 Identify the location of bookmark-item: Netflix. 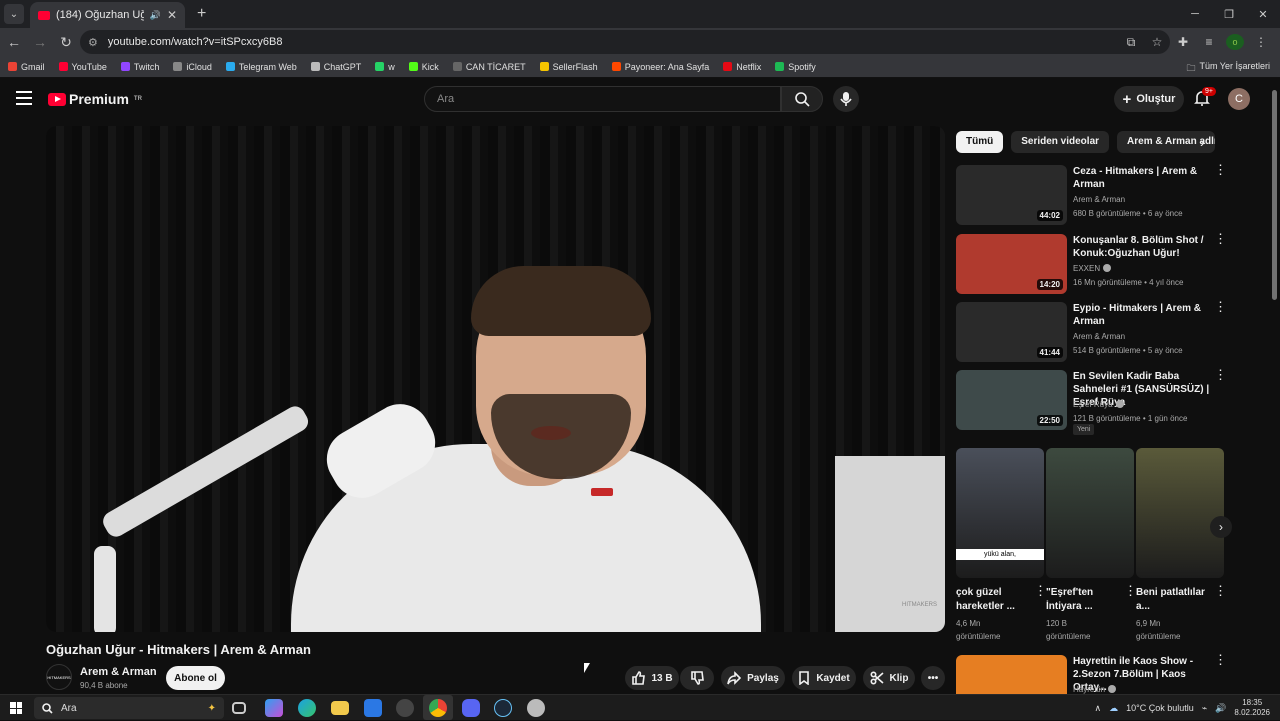
(742, 67).